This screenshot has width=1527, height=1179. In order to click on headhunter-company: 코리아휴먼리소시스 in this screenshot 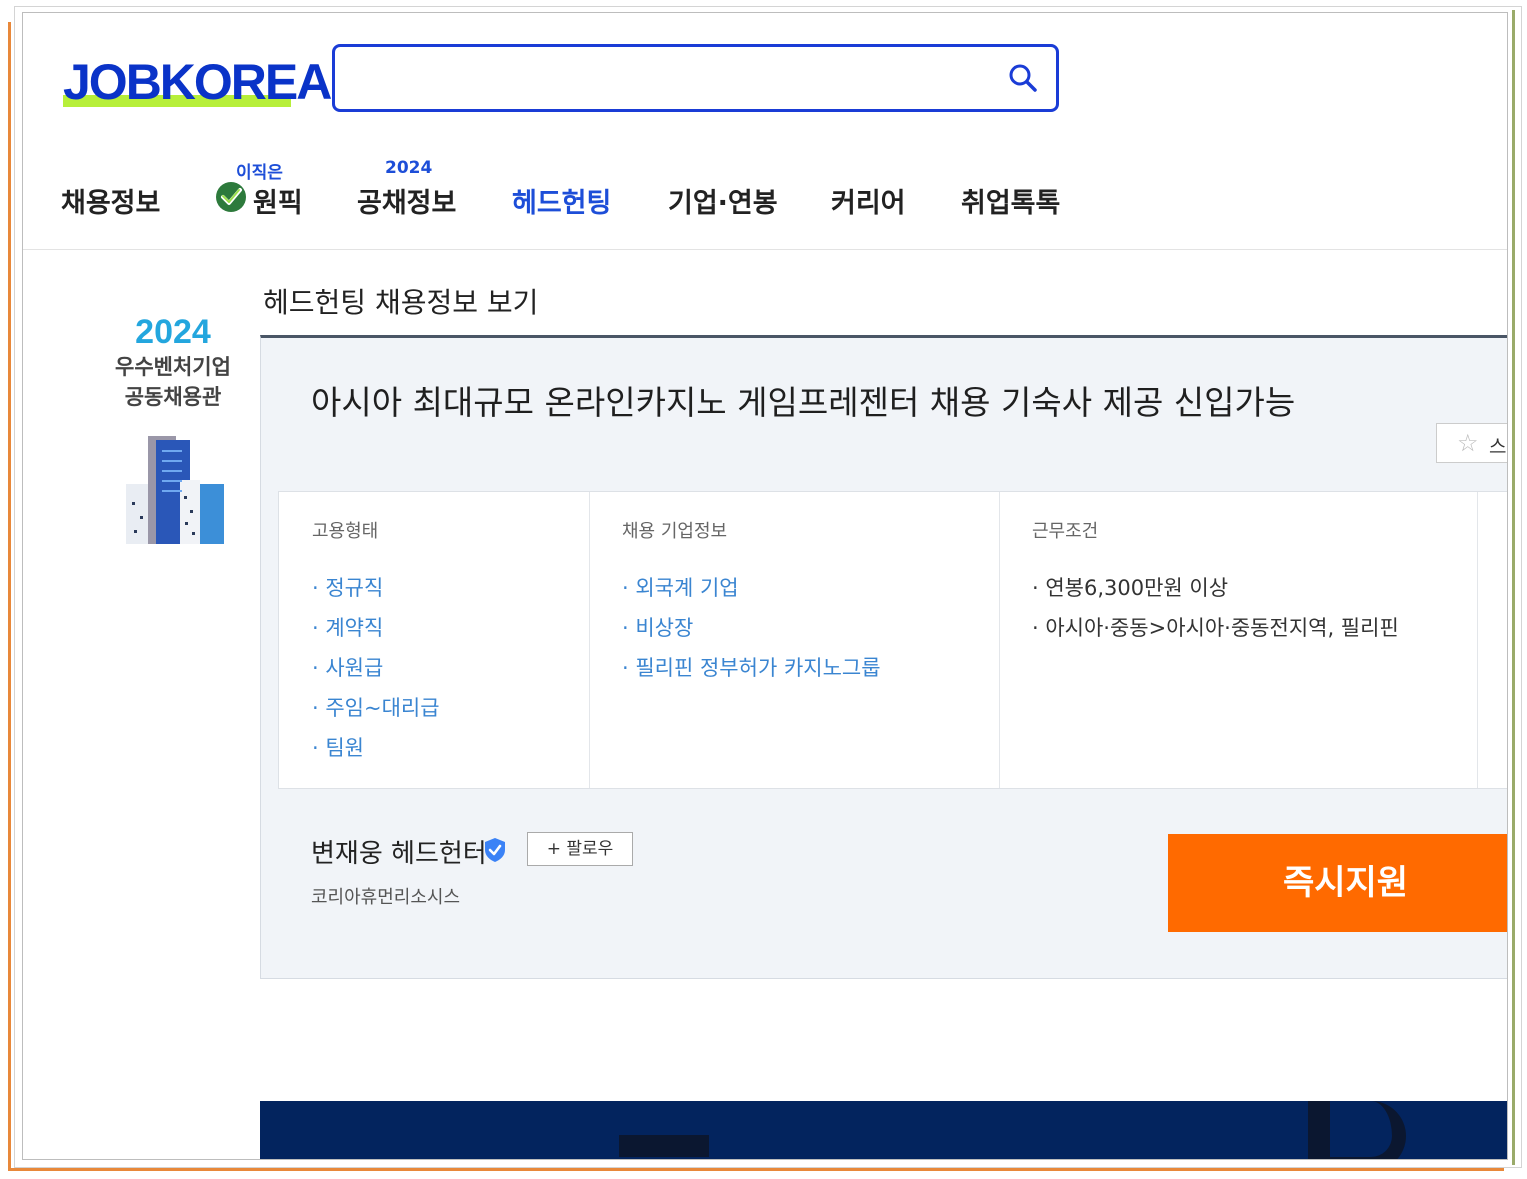, I will do `click(386, 897)`.